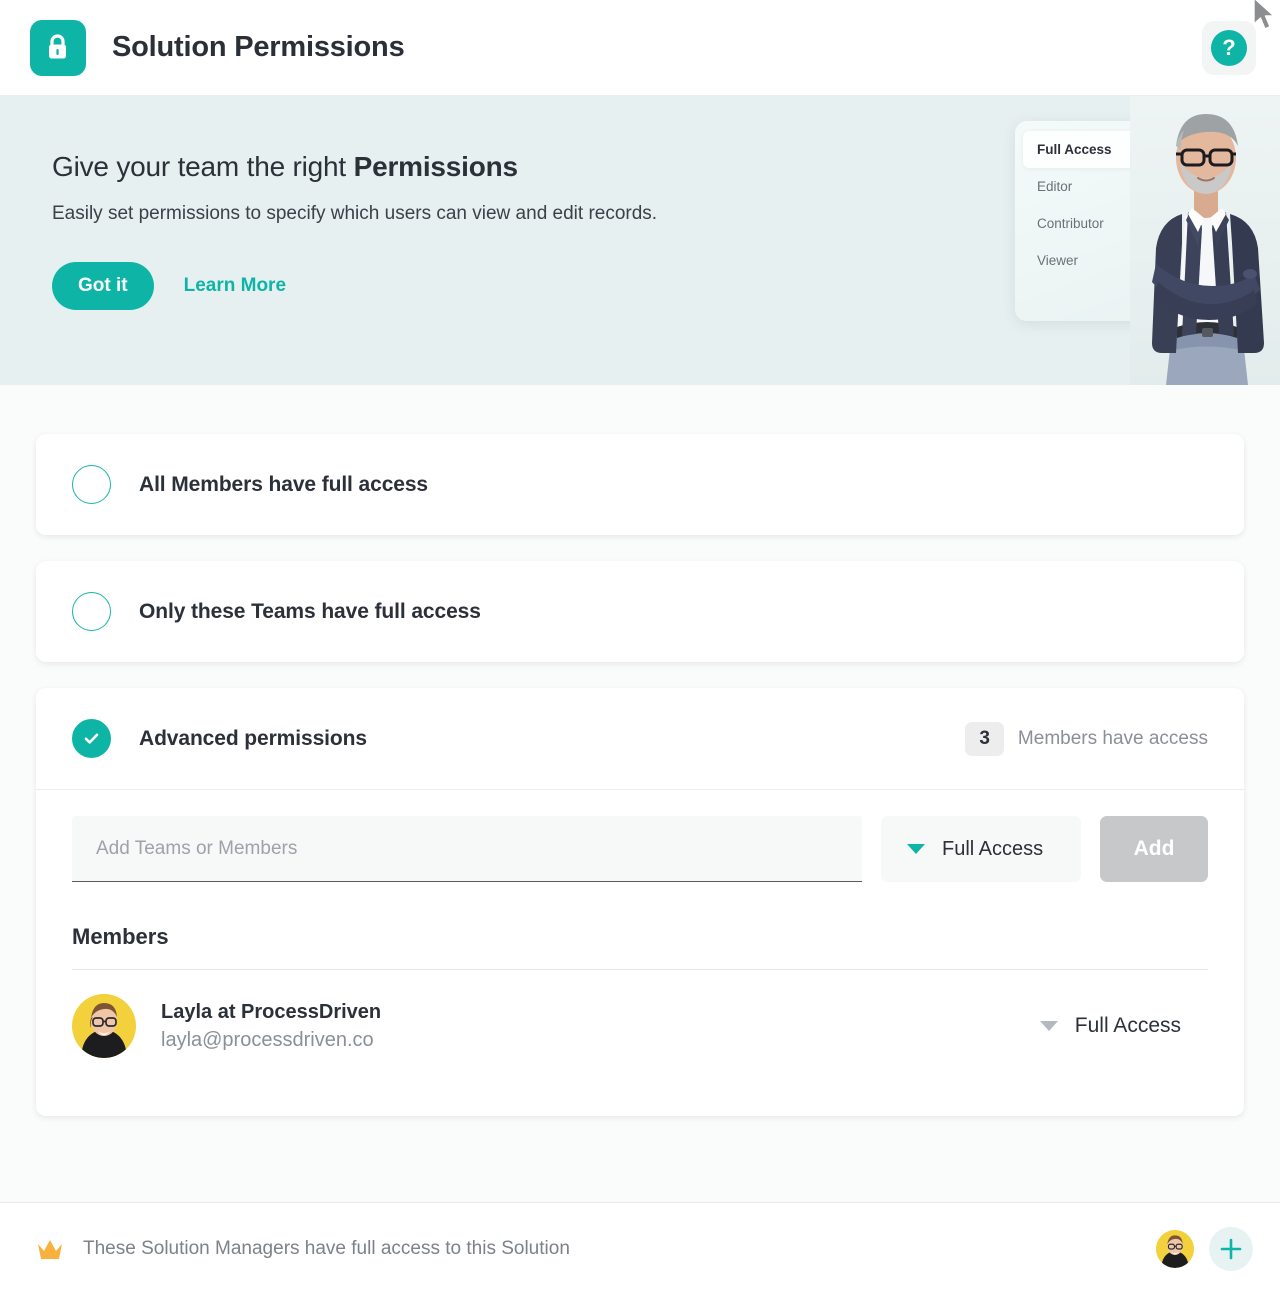 The height and width of the screenshot is (1294, 1280). Describe the element at coordinates (640, 1087) in the screenshot. I see `card-bottom-spacer` at that location.